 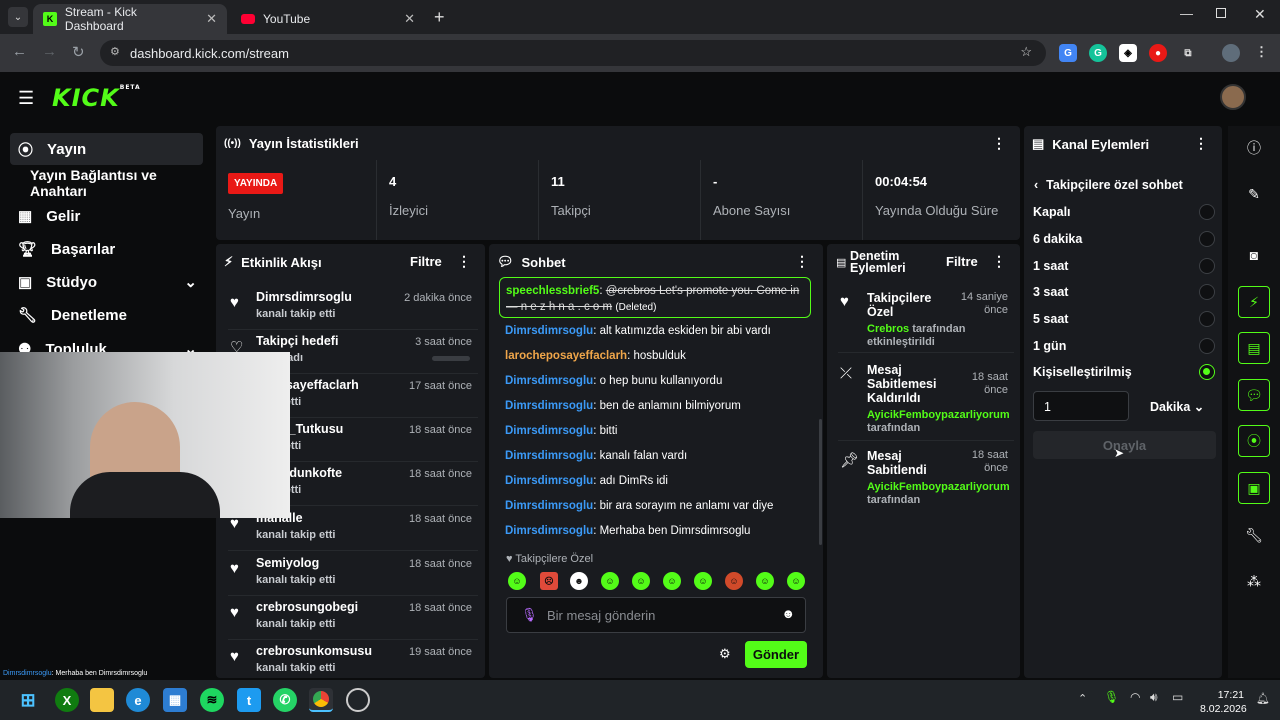 I want to click on sidebar-item-stream-key: Yayın Bağlantısı ve Anahtarı, so click(x=106, y=183).